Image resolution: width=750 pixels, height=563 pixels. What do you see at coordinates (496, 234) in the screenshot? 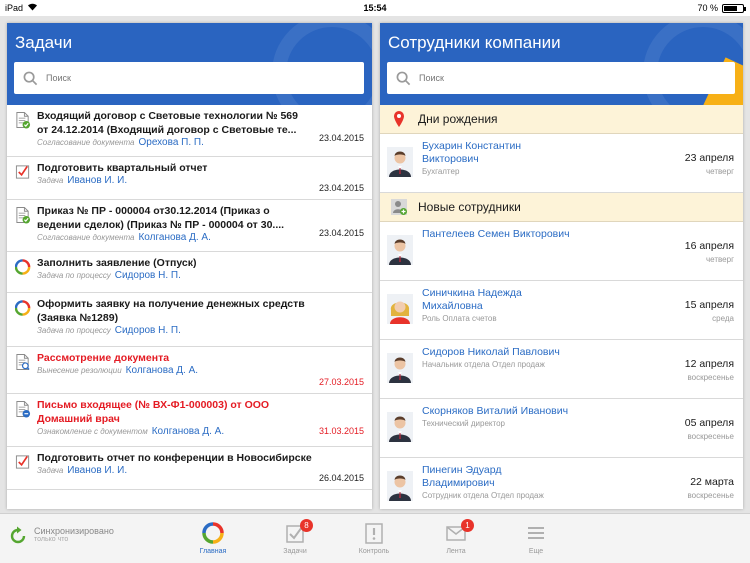
I see `employee-name: Пантелеев Семен Викторович` at bounding box center [496, 234].